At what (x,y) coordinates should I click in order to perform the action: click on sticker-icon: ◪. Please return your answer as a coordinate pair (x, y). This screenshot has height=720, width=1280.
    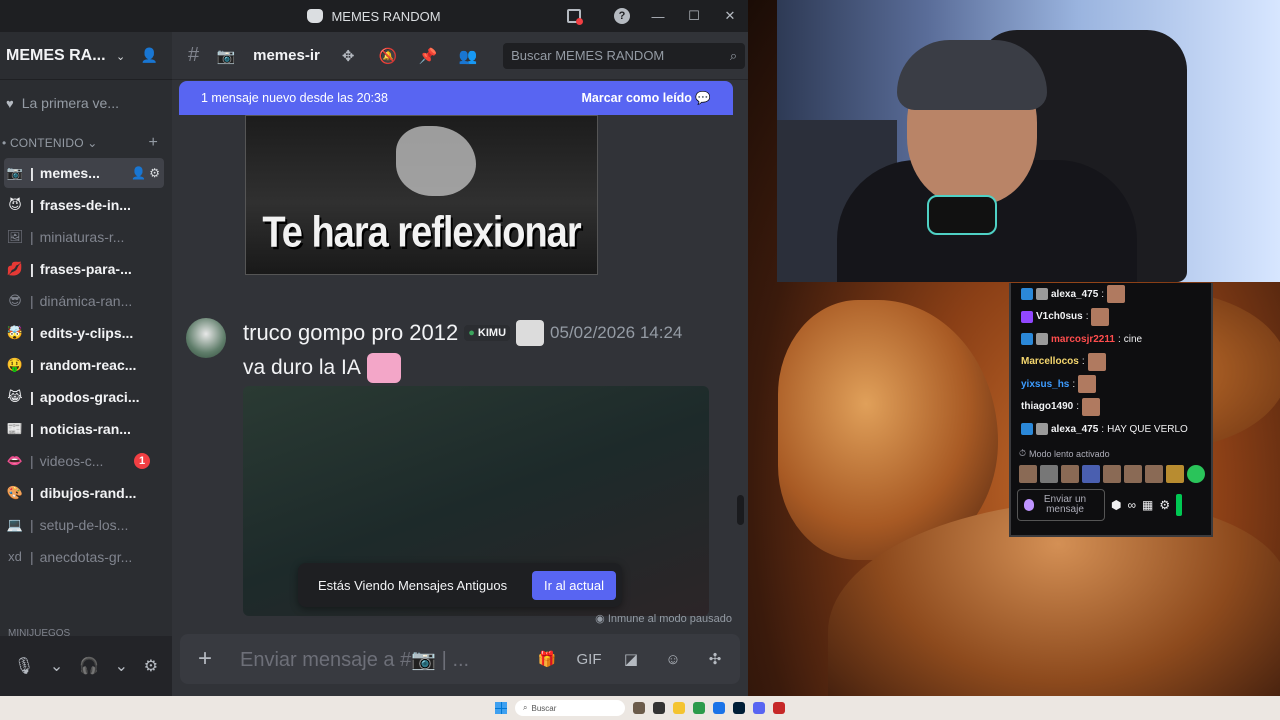
    Looking at the image, I should click on (631, 659).